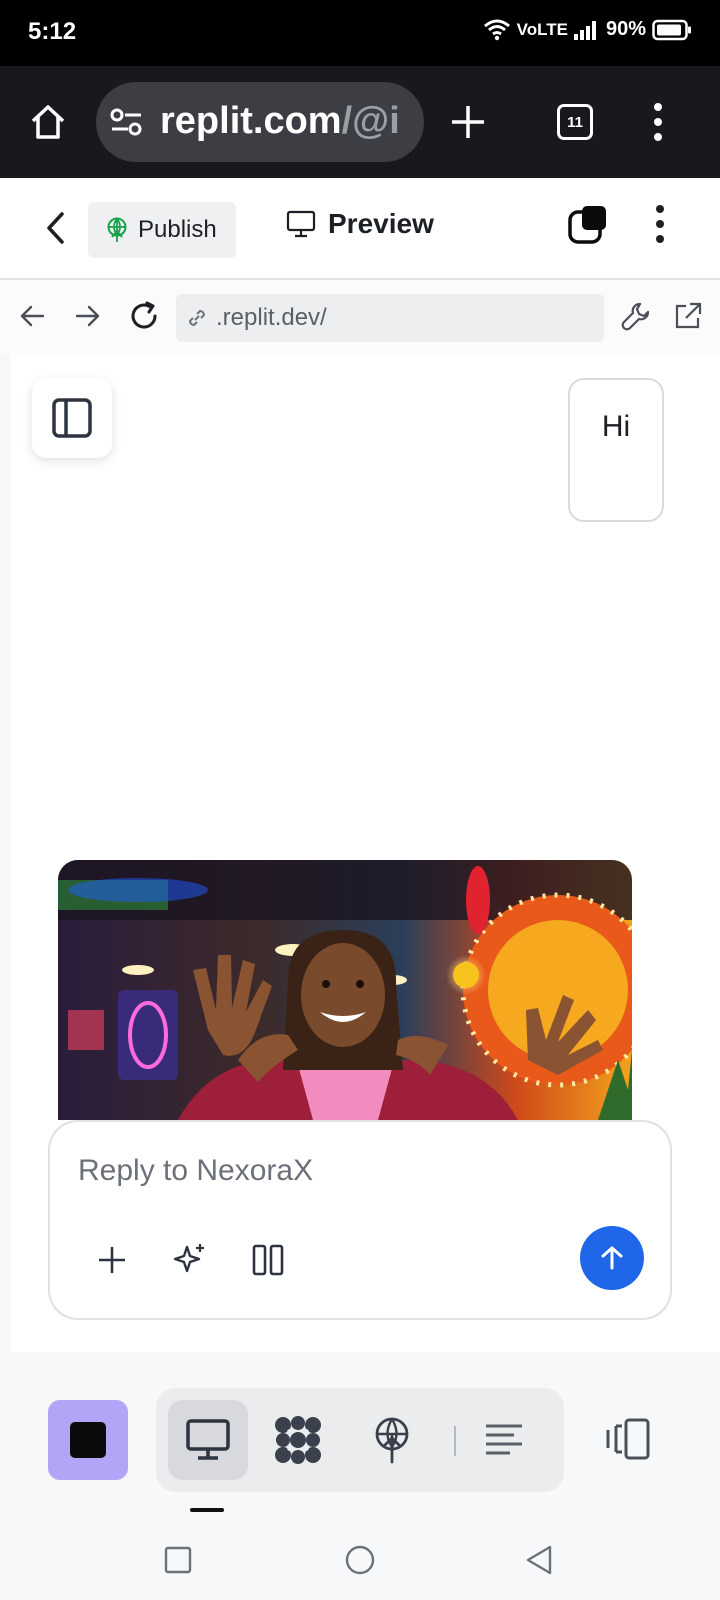 The image size is (720, 1600). I want to click on url-text: replit.com/@i, so click(280, 121).